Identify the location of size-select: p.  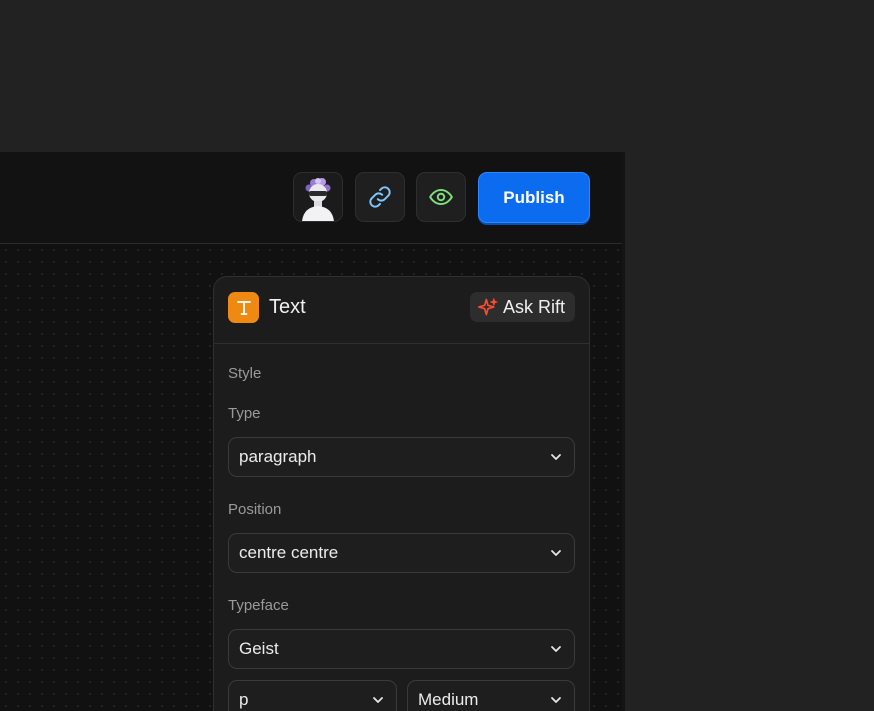
(312, 695).